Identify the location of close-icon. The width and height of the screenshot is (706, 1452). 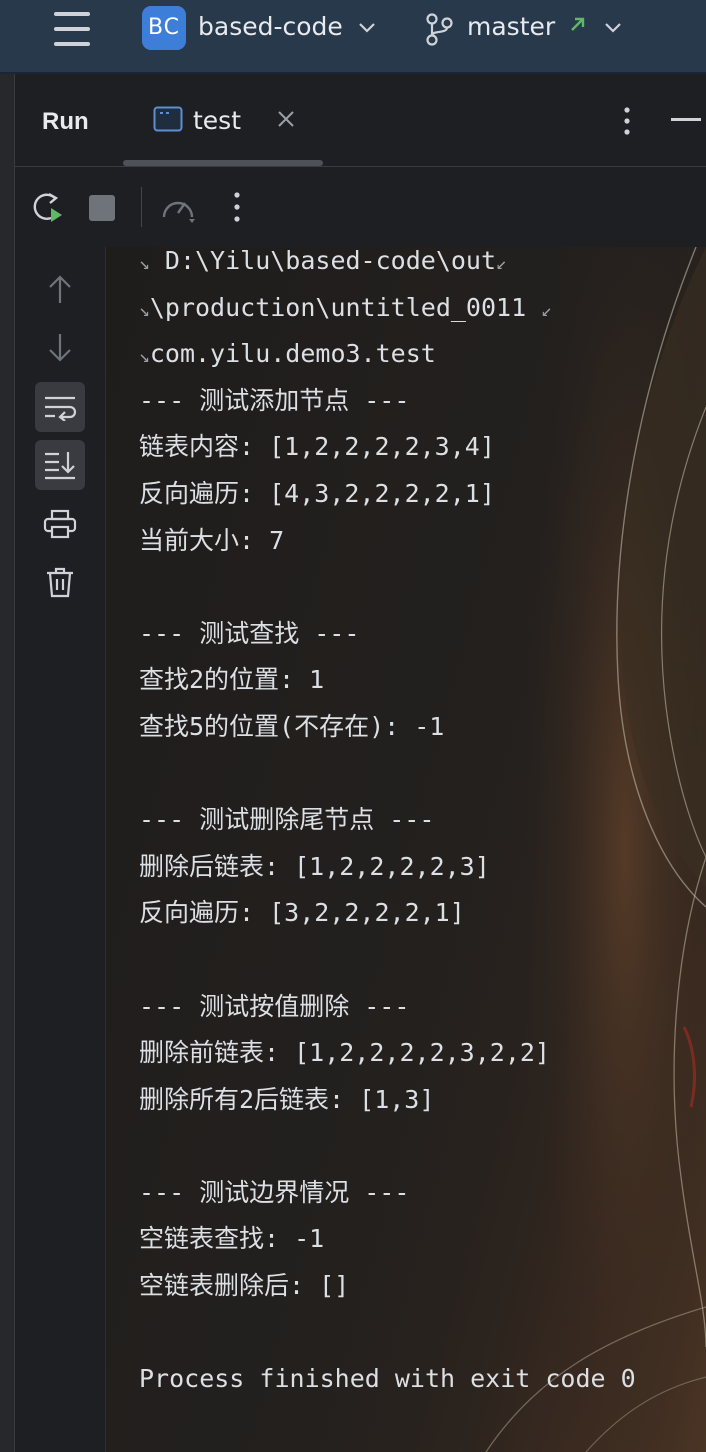
(286, 119).